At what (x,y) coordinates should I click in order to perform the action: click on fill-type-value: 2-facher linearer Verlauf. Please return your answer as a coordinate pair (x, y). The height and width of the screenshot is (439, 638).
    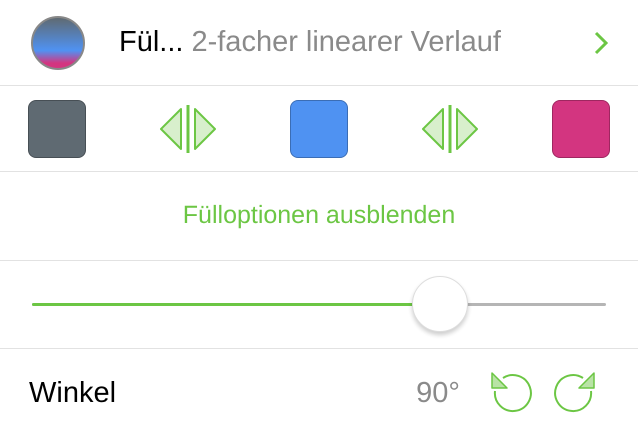
    Looking at the image, I should click on (346, 42).